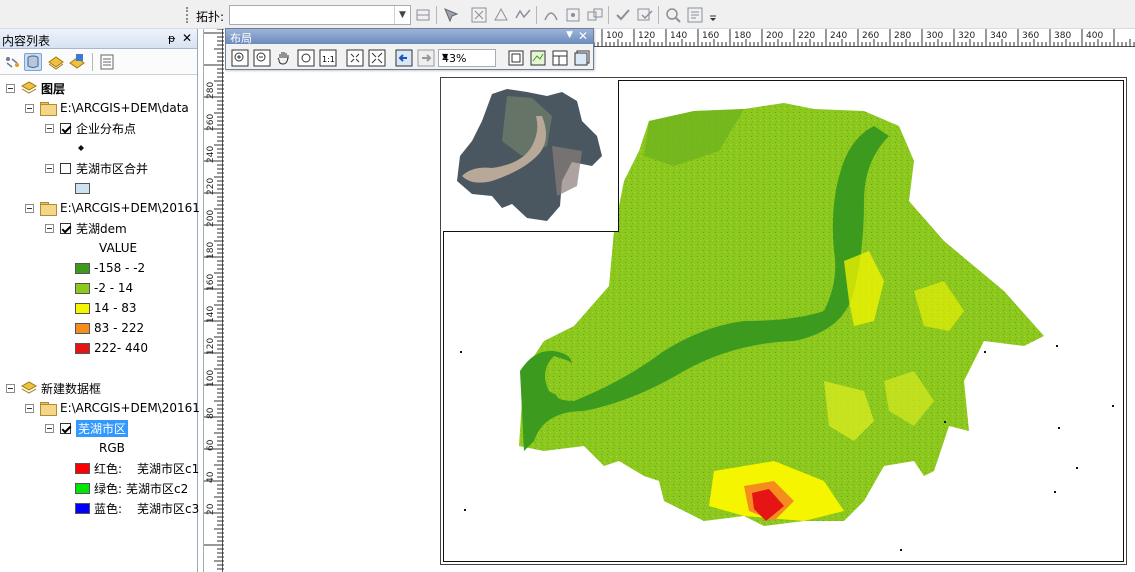 This screenshot has height=572, width=1135. Describe the element at coordinates (77, 62) in the screenshot. I see `list-by-selection-icon` at that location.